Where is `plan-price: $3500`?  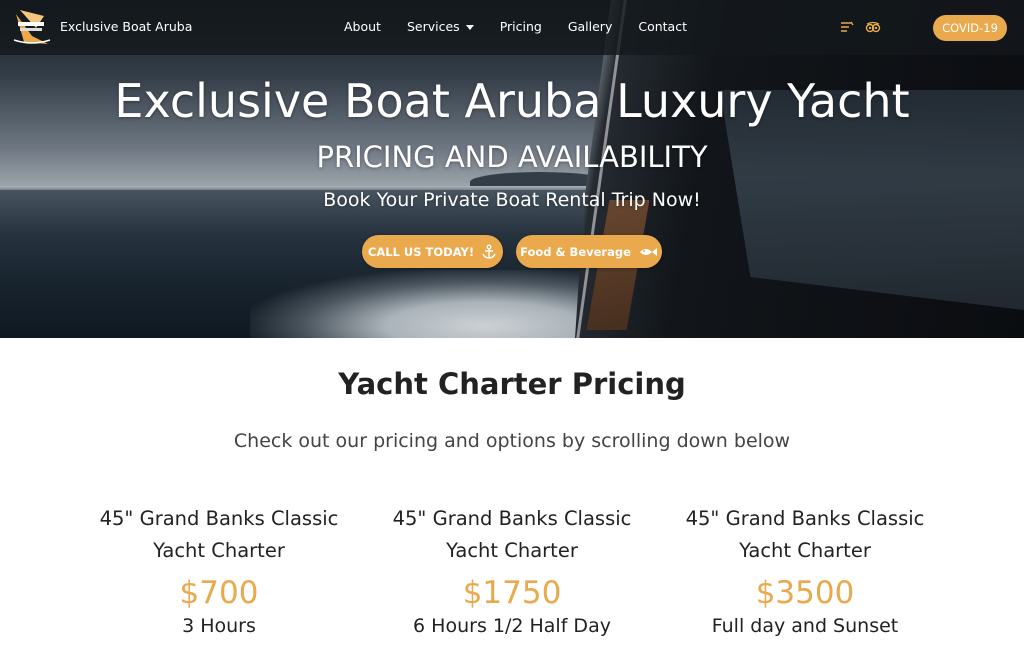 plan-price: $3500 is located at coordinates (805, 593).